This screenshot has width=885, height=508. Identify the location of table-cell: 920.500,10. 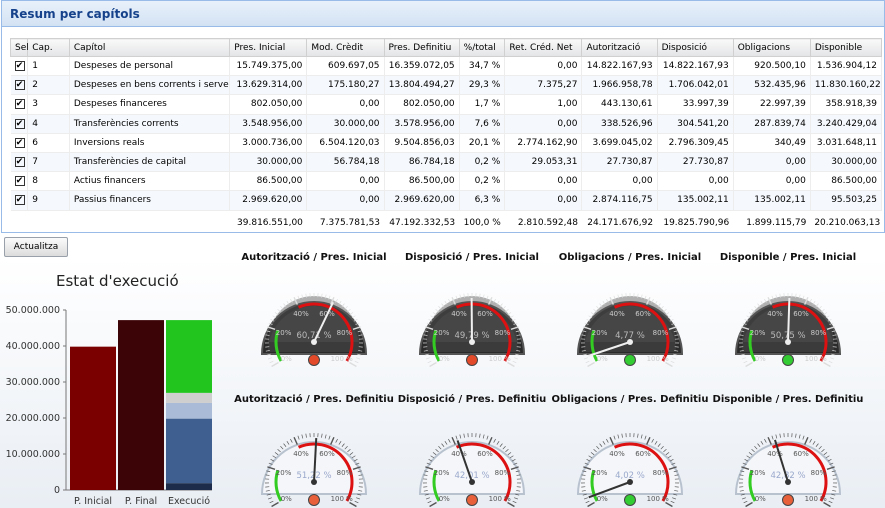
(772, 66).